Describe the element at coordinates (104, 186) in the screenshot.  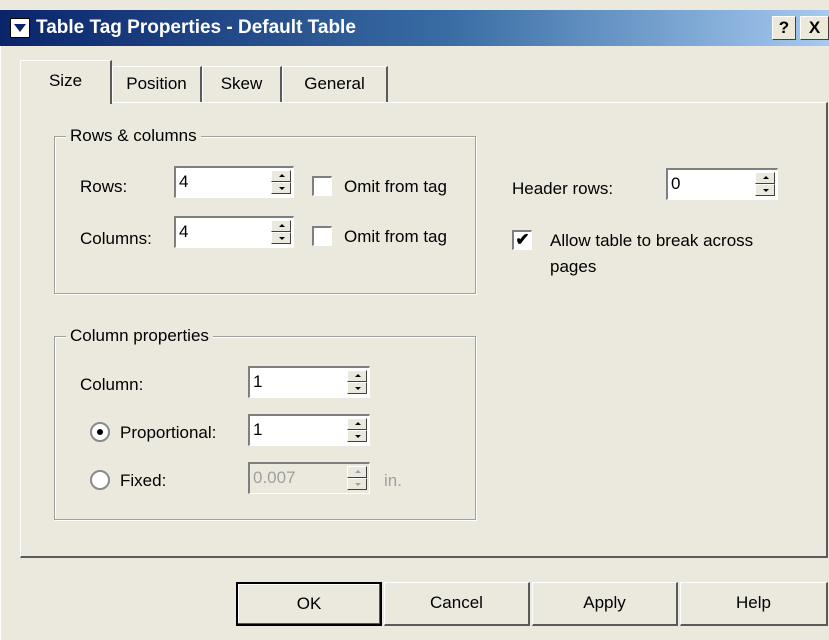
I see `rows-label: Rows:` at that location.